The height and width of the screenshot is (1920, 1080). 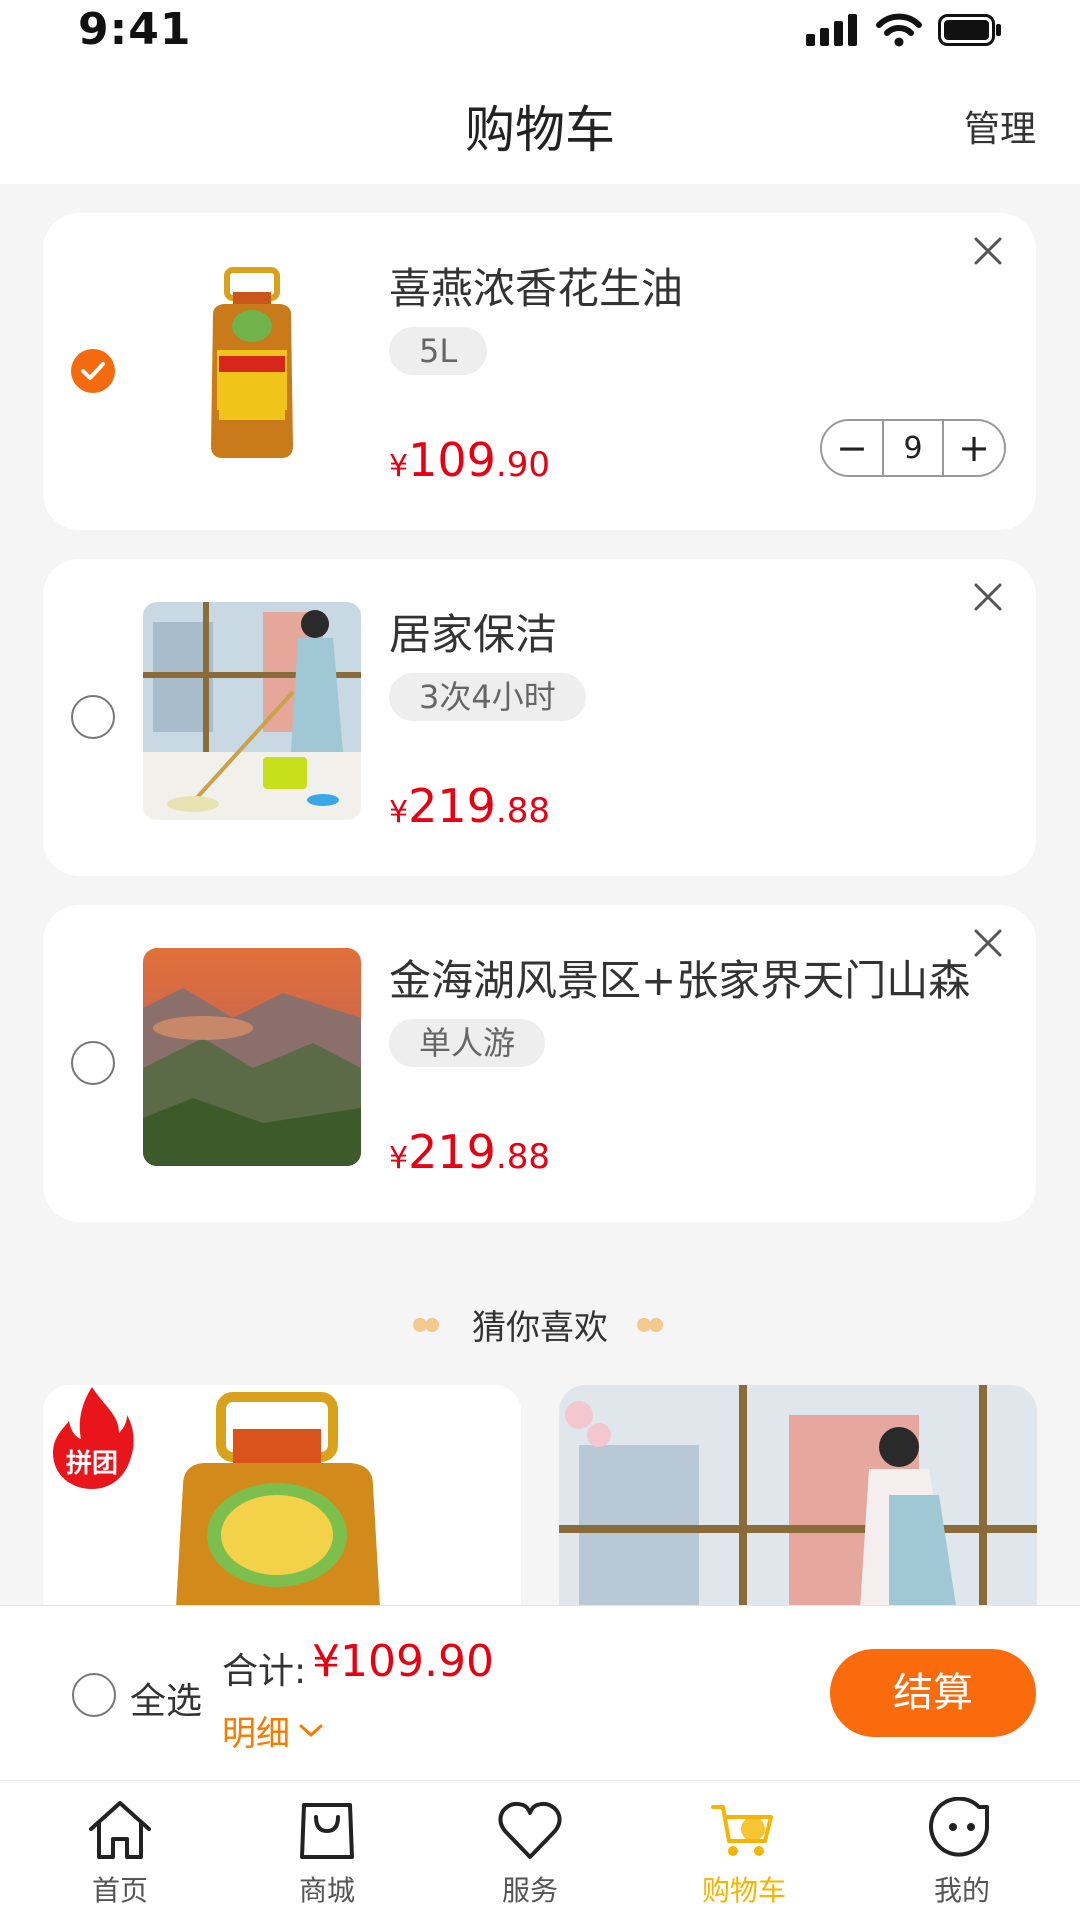 I want to click on item-title: 喜燕浓香花生油, so click(x=536, y=288).